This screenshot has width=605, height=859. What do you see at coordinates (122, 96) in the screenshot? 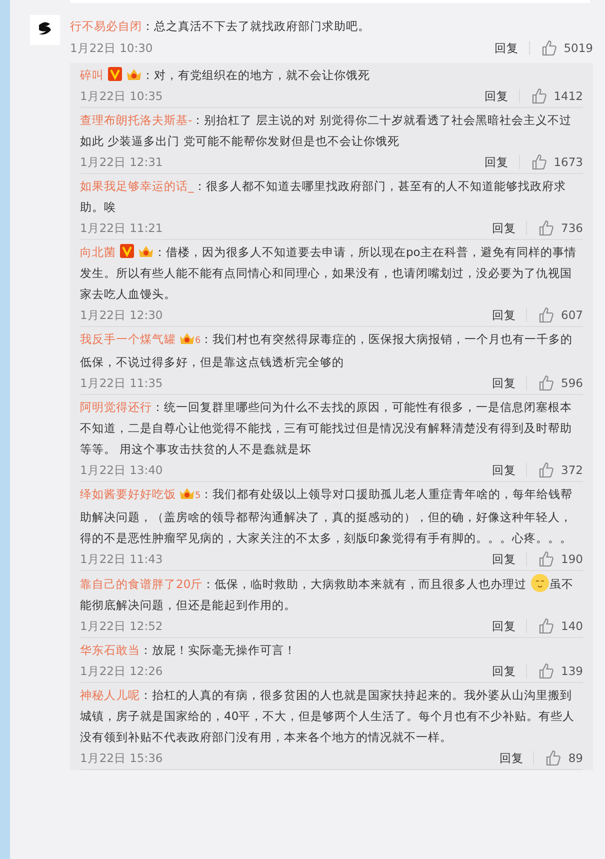
I see `timestamp: 1月22日 10:35` at bounding box center [122, 96].